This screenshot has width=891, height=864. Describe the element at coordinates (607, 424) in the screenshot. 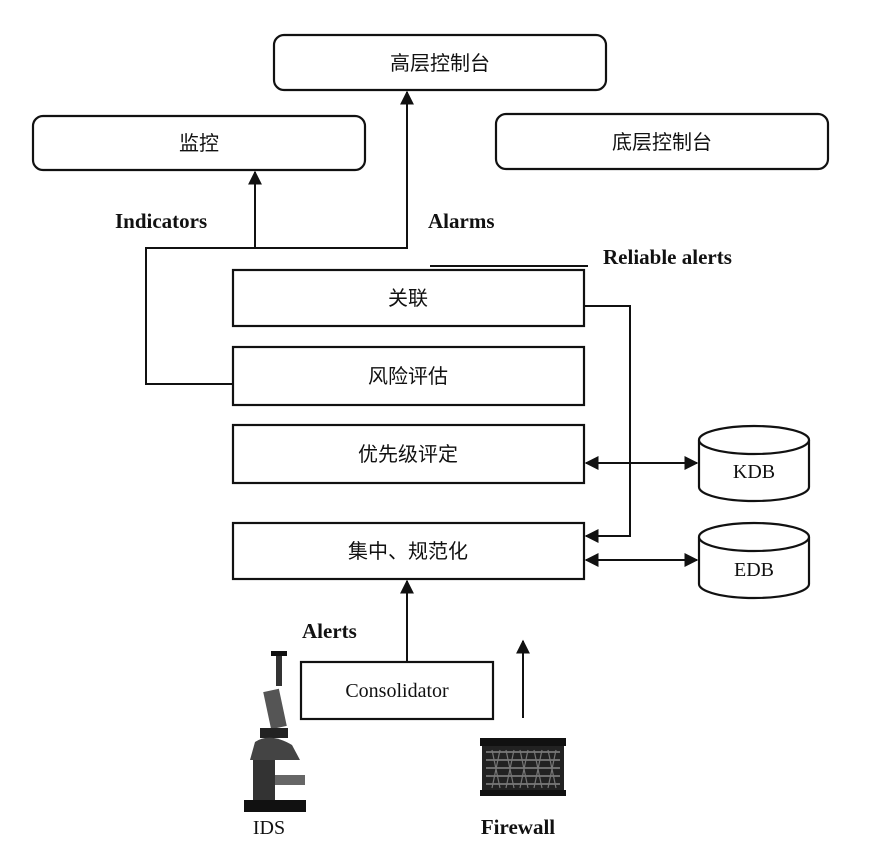

I see `reliable-alerts-loop-arrow` at that location.